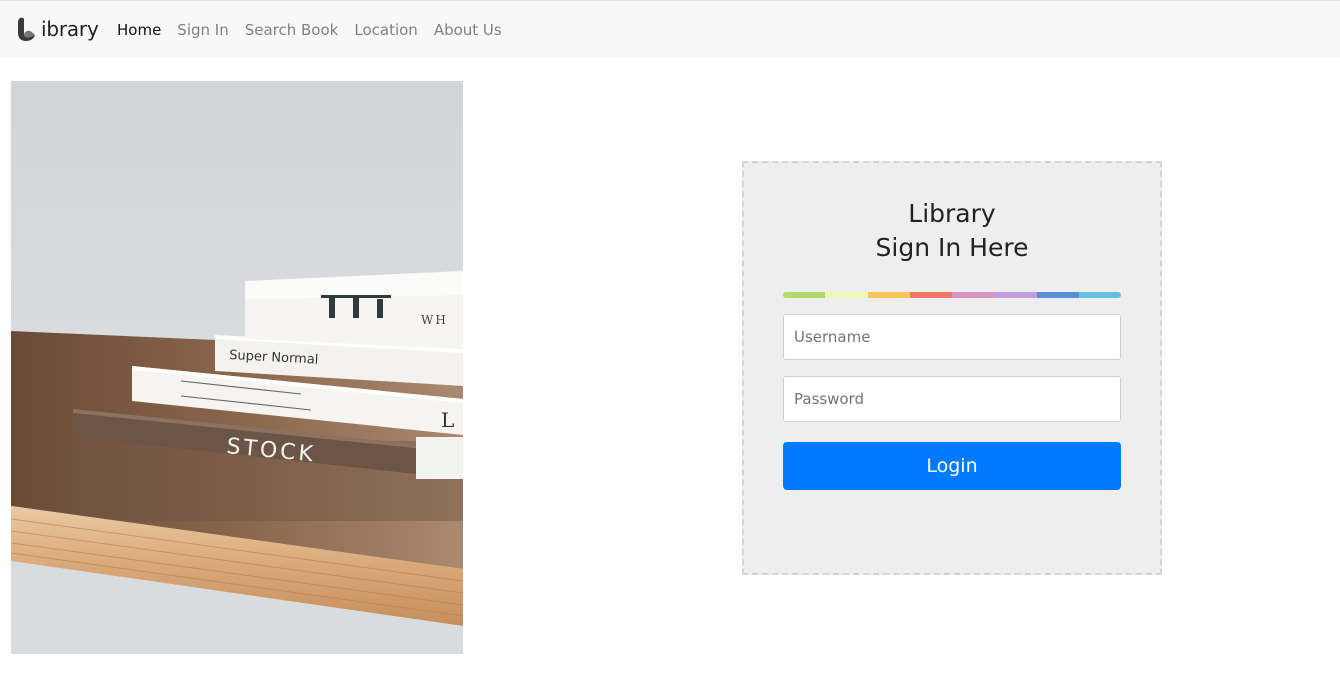  What do you see at coordinates (952, 466) in the screenshot?
I see `login-button: Login` at bounding box center [952, 466].